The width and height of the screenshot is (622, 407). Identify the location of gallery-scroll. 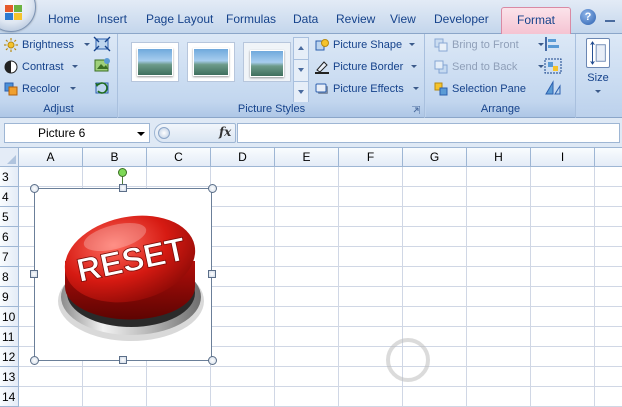
(301, 71).